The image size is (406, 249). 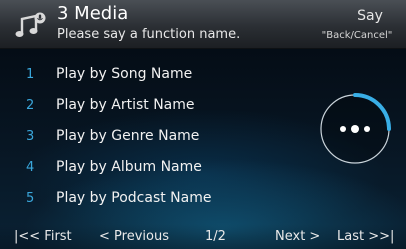 I want to click on back-cancel-hint: "Back/Cancel", so click(x=357, y=35).